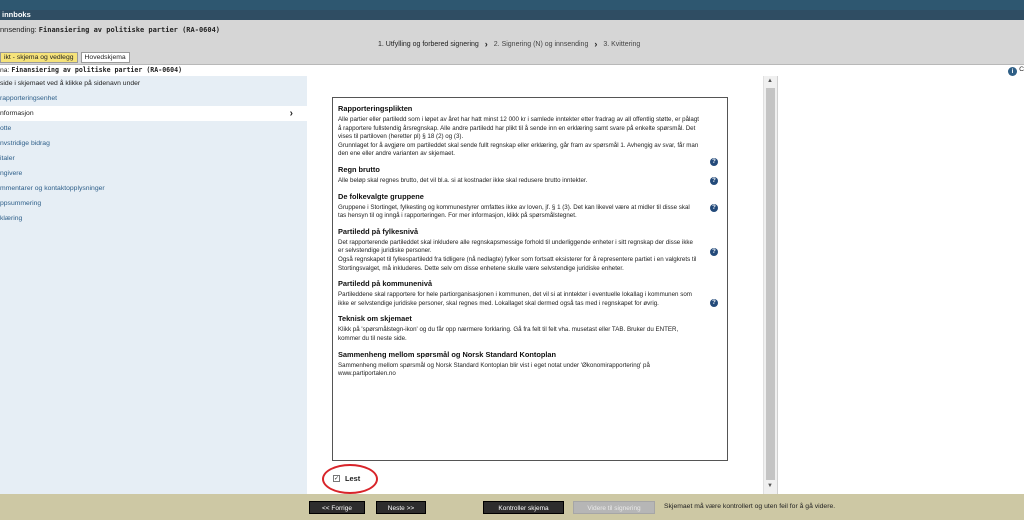 This screenshot has width=1024, height=520. I want to click on highlight-ellipse, so click(350, 479).